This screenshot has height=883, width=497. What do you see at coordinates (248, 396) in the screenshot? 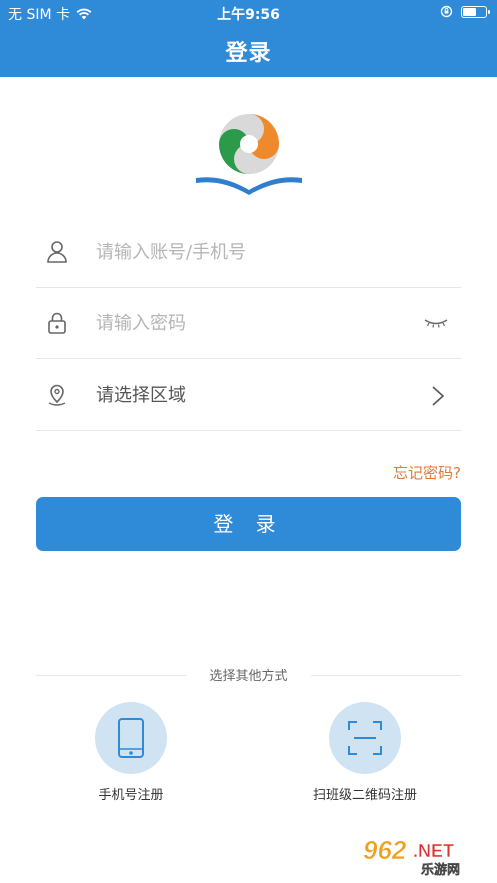
I see `region-field: 请选择区域` at bounding box center [248, 396].